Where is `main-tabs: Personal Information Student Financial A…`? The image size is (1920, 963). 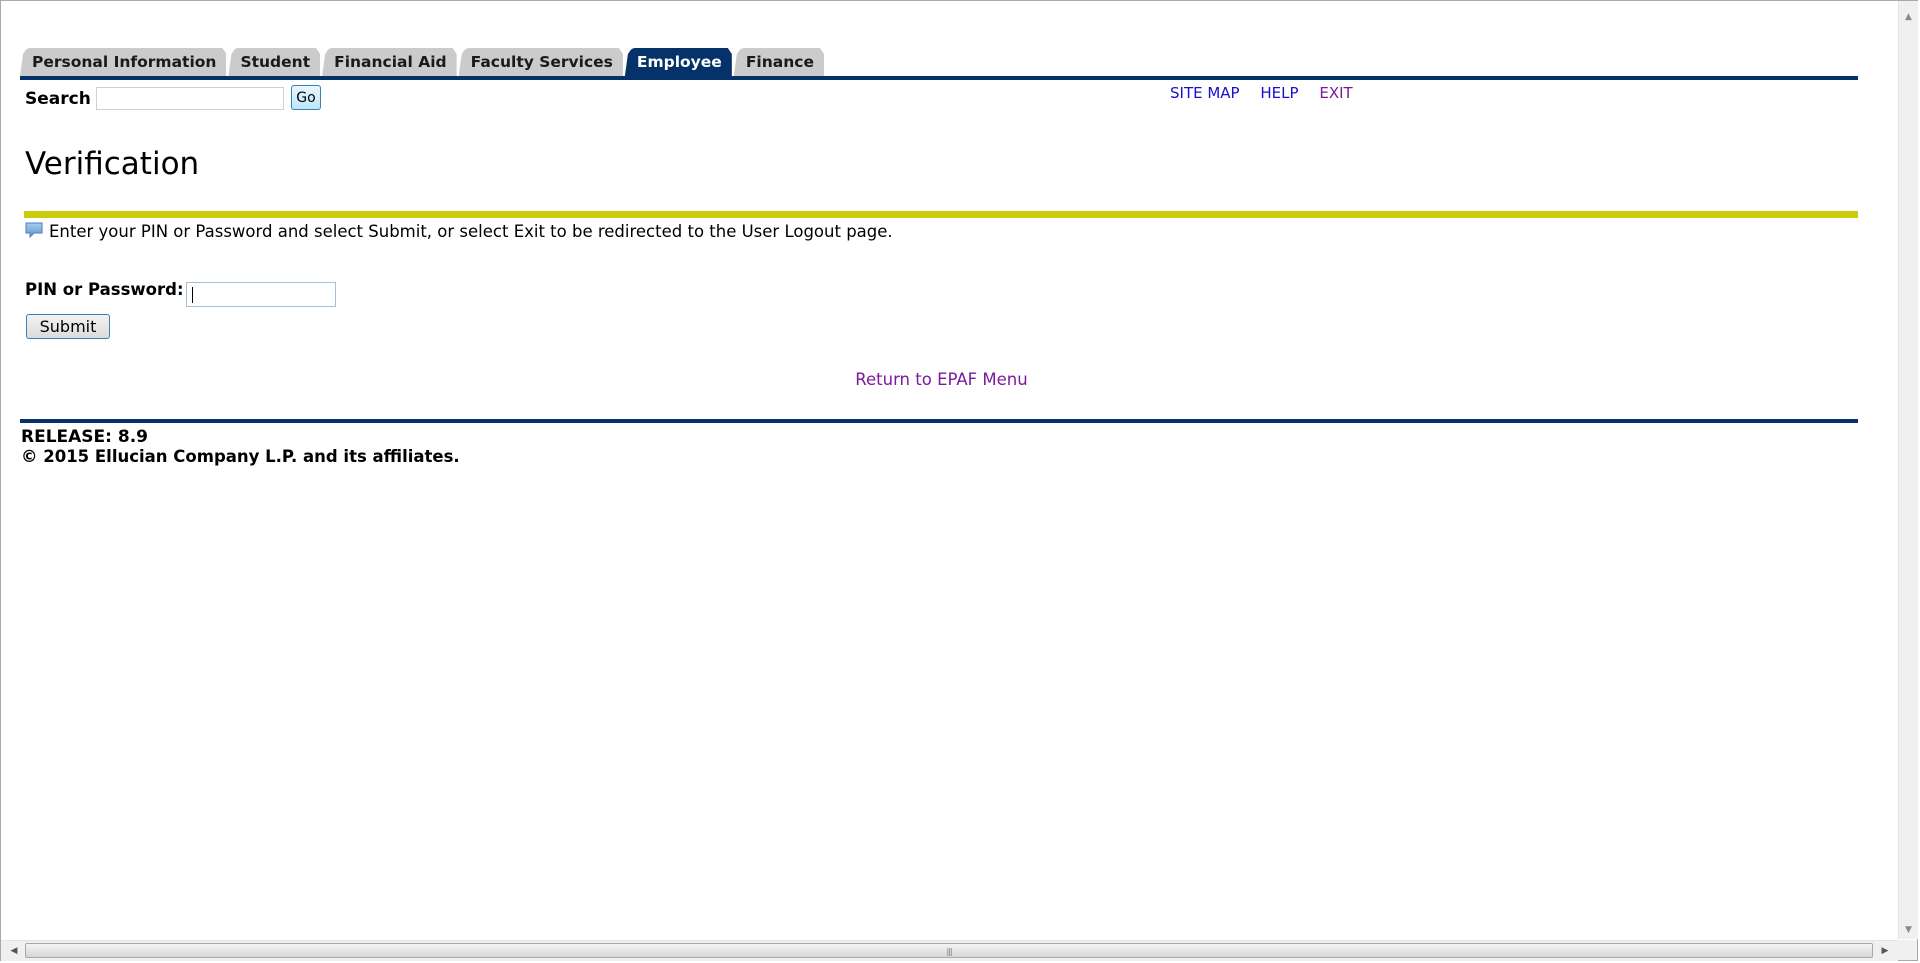
main-tabs: Personal Information Student Financial A… is located at coordinates (423, 61).